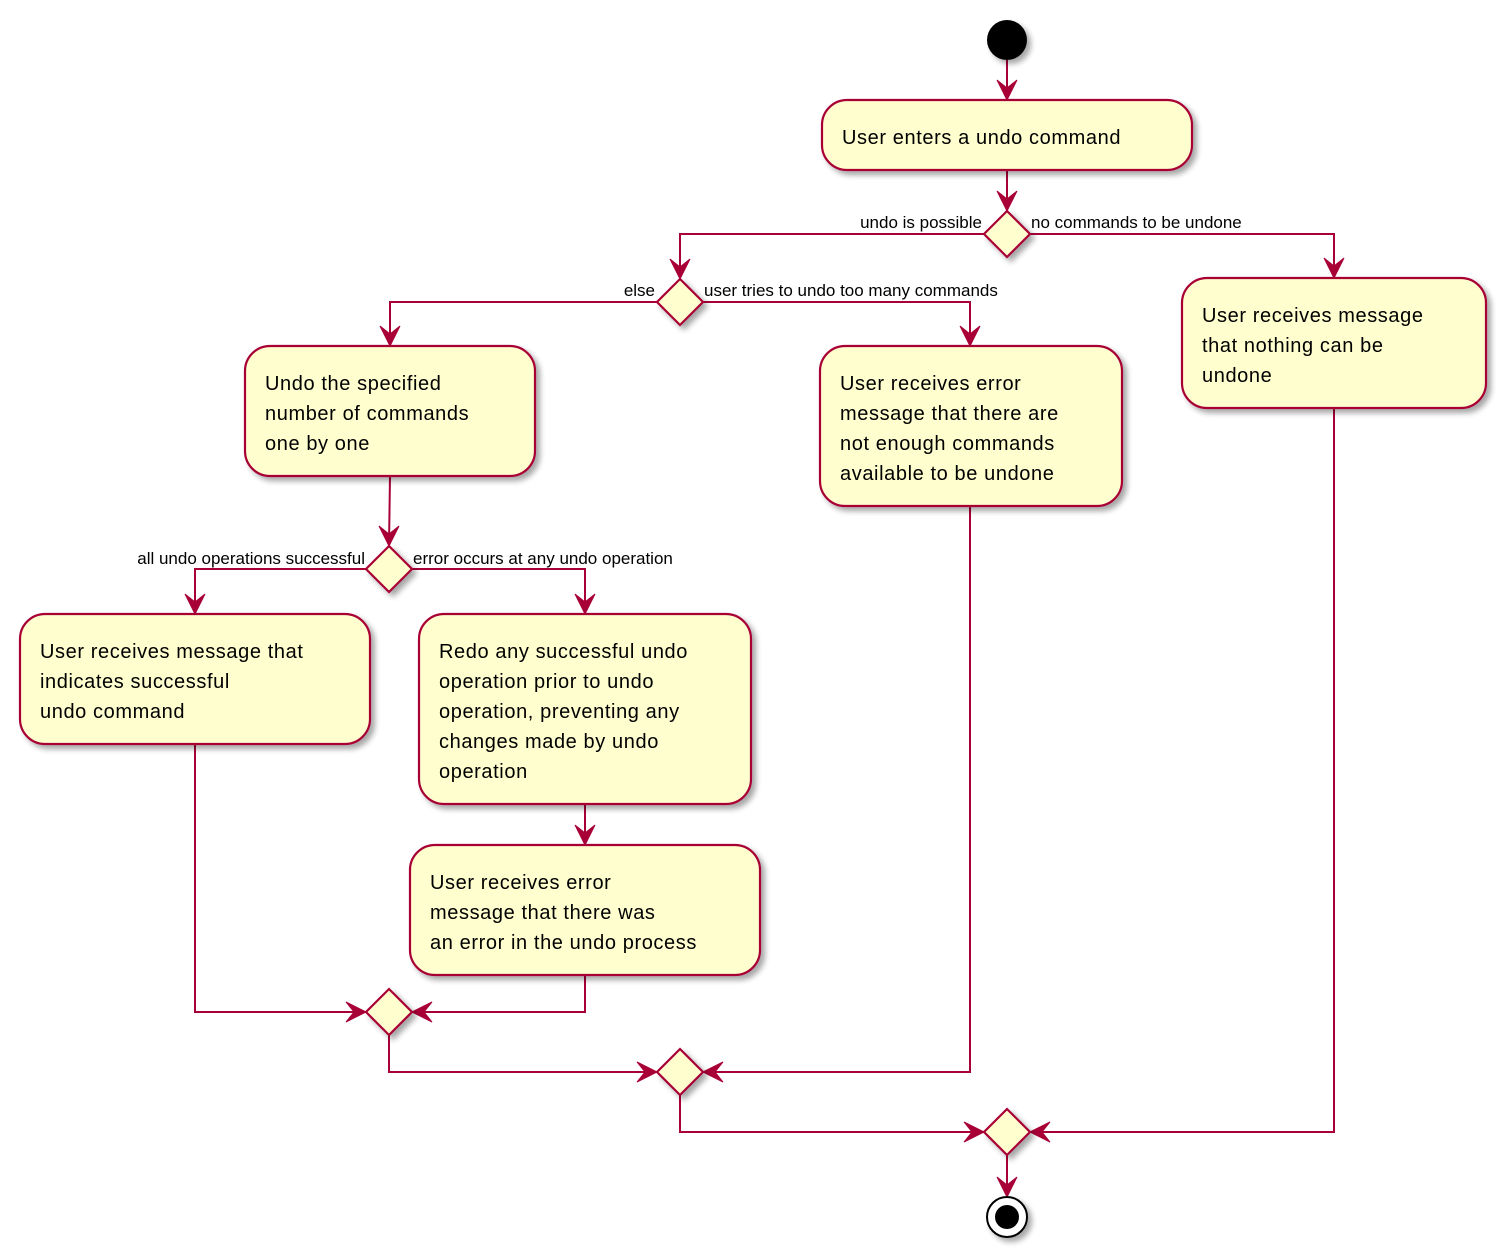  Describe the element at coordinates (837, 323) in the screenshot. I see `edge-too-many` at that location.